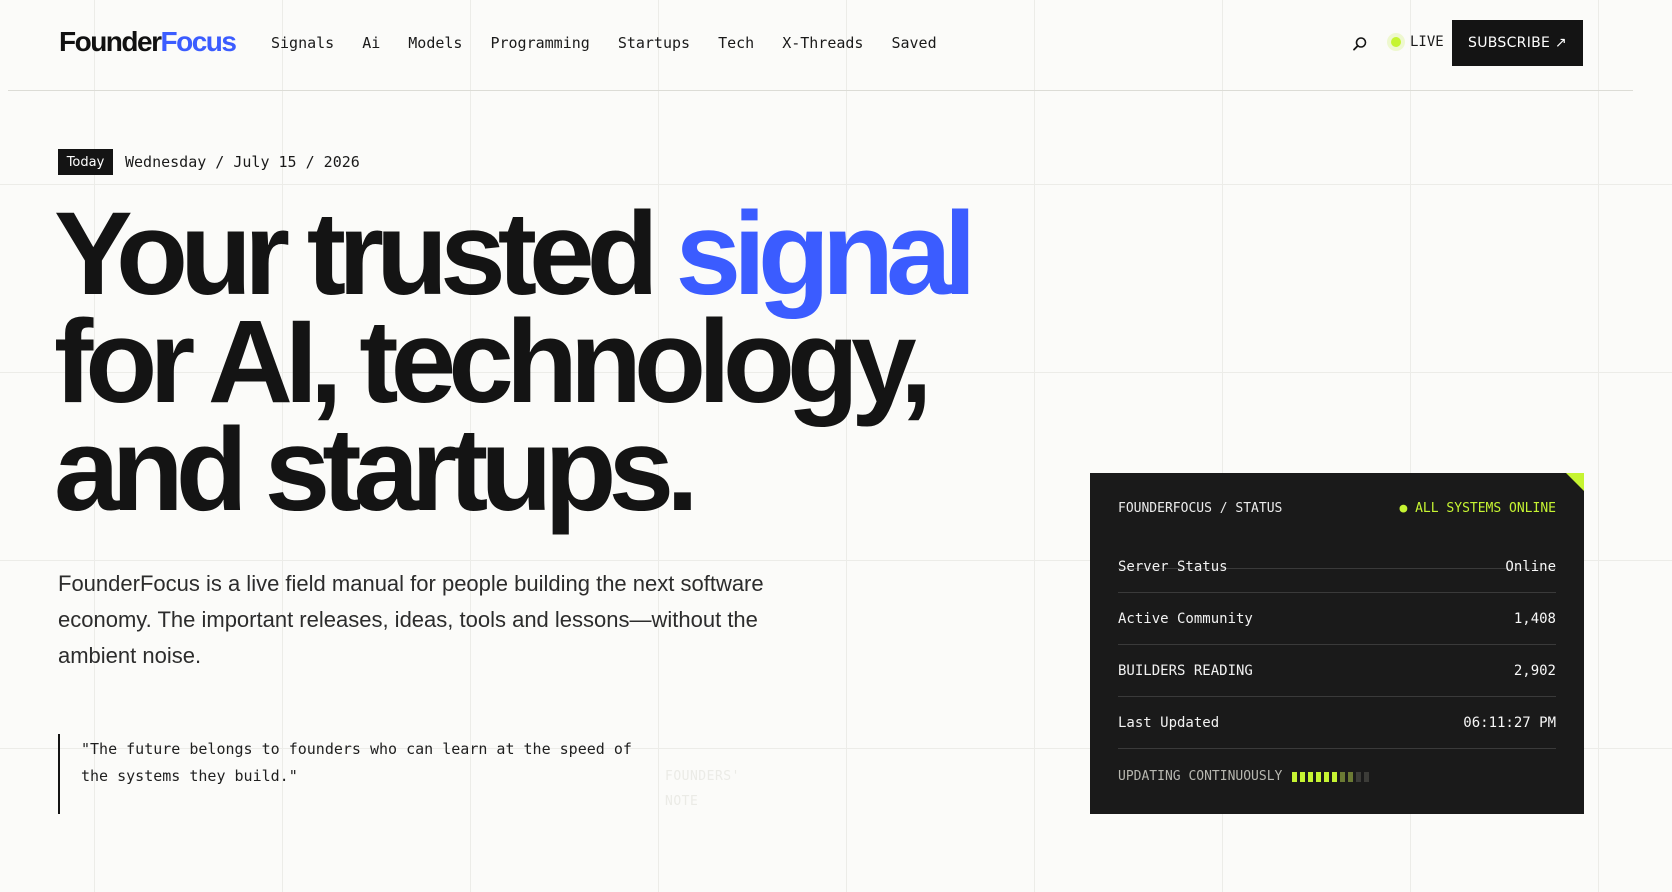 The height and width of the screenshot is (892, 1672). What do you see at coordinates (654, 43) in the screenshot?
I see `nav-item-startups: Startups` at bounding box center [654, 43].